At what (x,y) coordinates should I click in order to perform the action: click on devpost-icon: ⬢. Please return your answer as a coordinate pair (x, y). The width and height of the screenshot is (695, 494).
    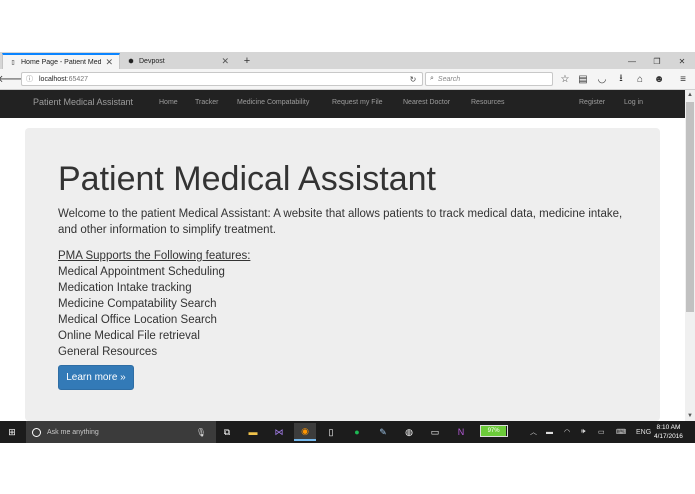
    Looking at the image, I should click on (131, 61).